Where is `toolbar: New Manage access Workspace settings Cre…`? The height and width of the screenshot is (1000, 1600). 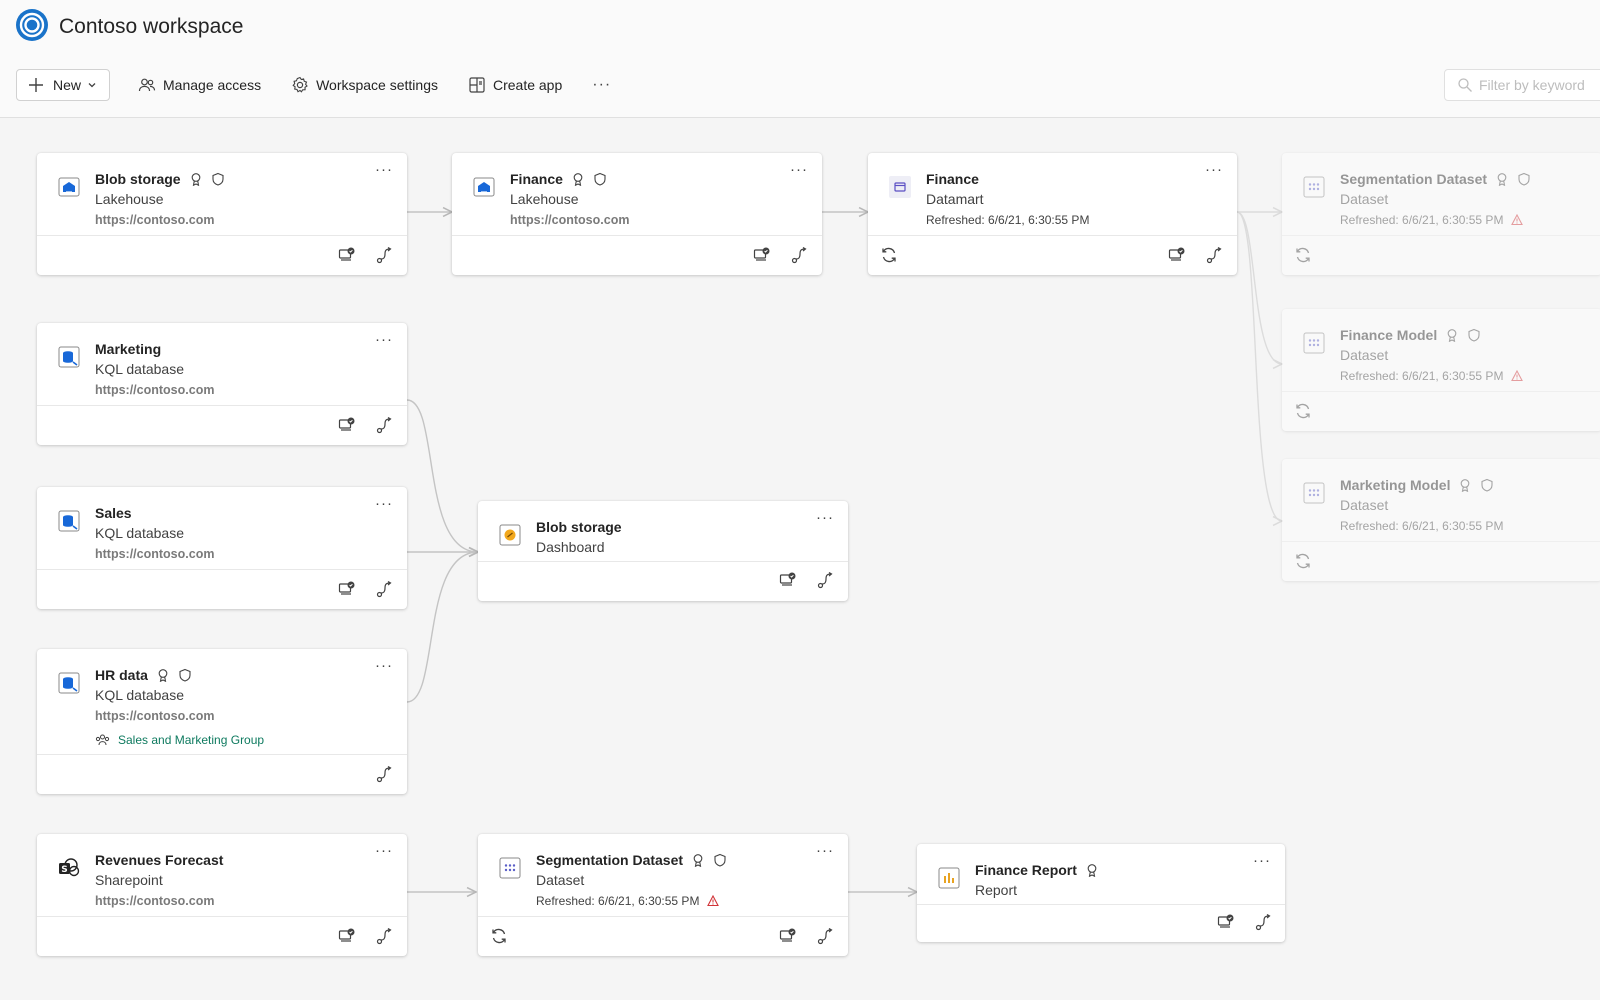
toolbar: New Manage access Workspace settings Cre… is located at coordinates (313, 85).